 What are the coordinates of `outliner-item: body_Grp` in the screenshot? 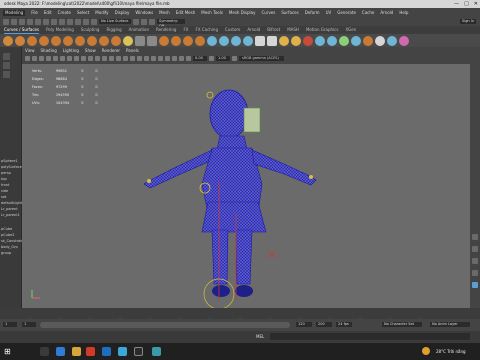 It's located at (9, 247).